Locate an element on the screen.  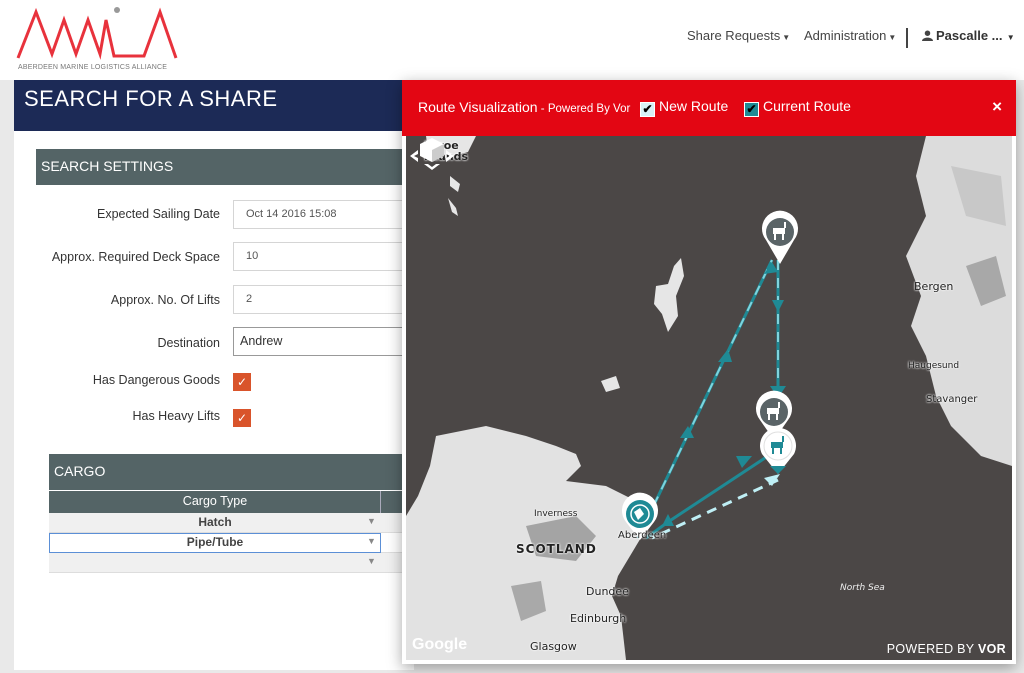
logo-tagline: ABERDEEN MARINE LOGISTICS ALLIANCE is located at coordinates (93, 67).